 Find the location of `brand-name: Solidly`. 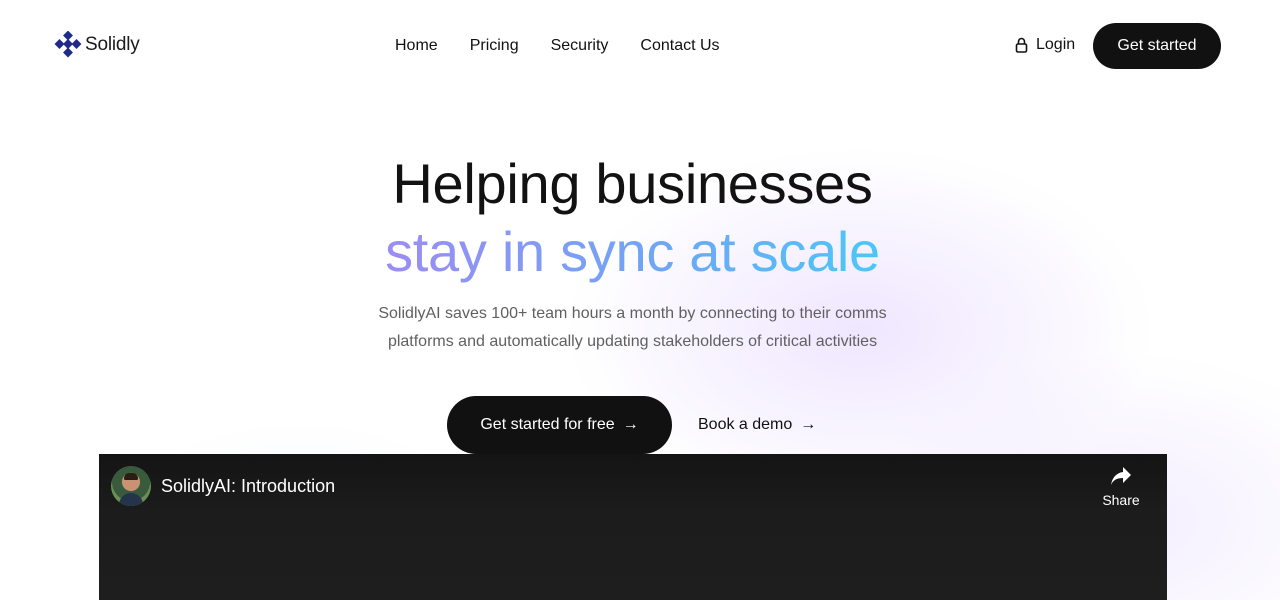

brand-name: Solidly is located at coordinates (112, 44).